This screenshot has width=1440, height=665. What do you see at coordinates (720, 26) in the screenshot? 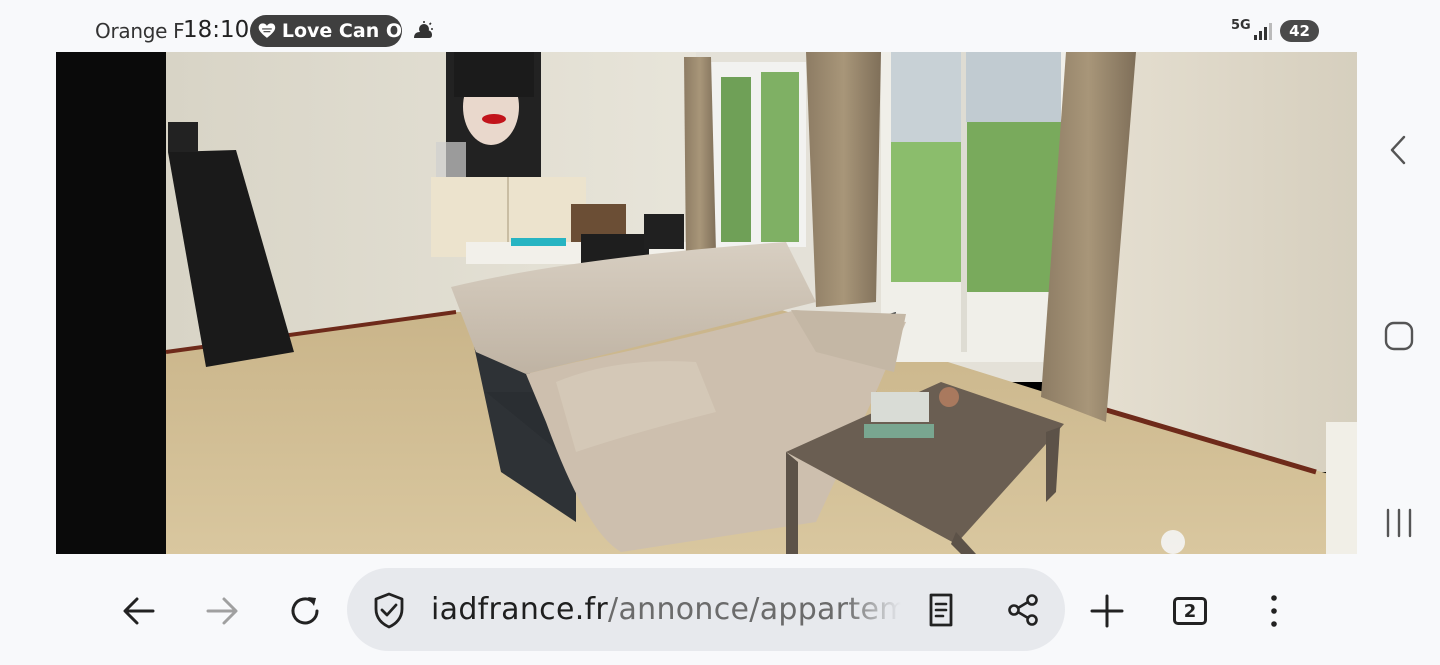
I see `status-bar: Orange F 18:10 Love Can O 5G 42` at bounding box center [720, 26].